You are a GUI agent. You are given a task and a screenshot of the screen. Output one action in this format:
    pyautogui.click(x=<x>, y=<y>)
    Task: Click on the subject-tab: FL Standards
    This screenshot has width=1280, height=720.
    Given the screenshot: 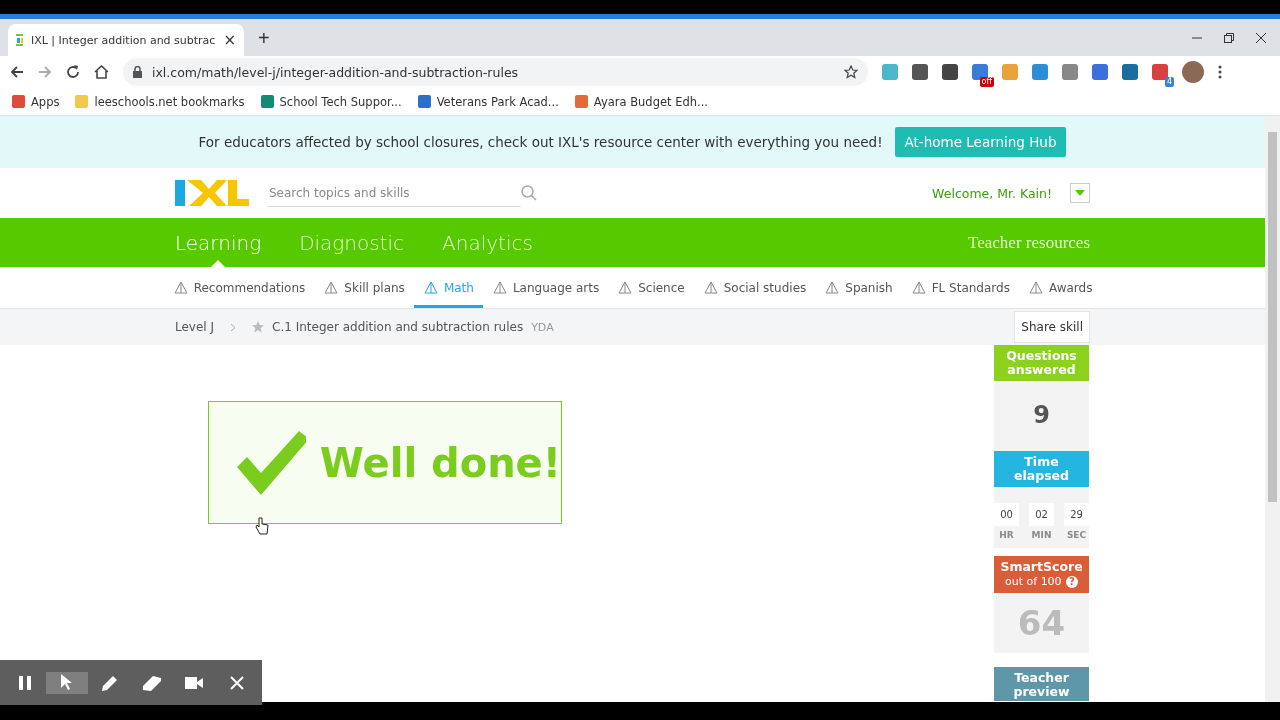 What is the action you would take?
    pyautogui.click(x=960, y=287)
    